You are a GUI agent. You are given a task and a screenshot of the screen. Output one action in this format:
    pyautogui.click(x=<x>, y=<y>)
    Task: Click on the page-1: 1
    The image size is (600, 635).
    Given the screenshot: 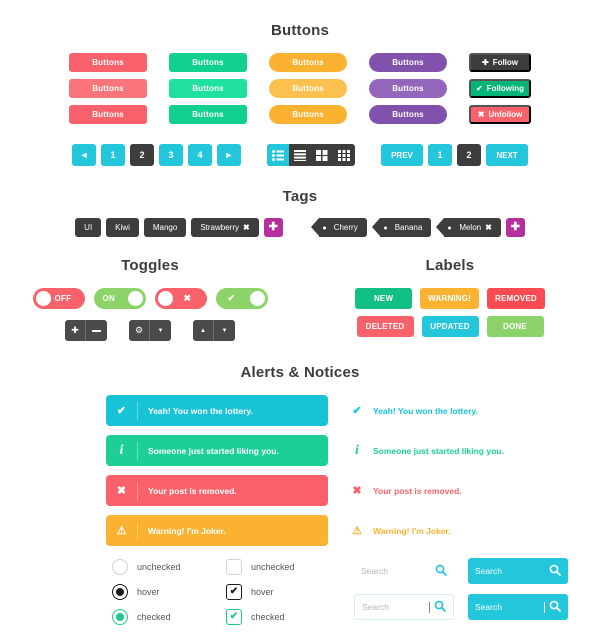 What is the action you would take?
    pyautogui.click(x=113, y=155)
    